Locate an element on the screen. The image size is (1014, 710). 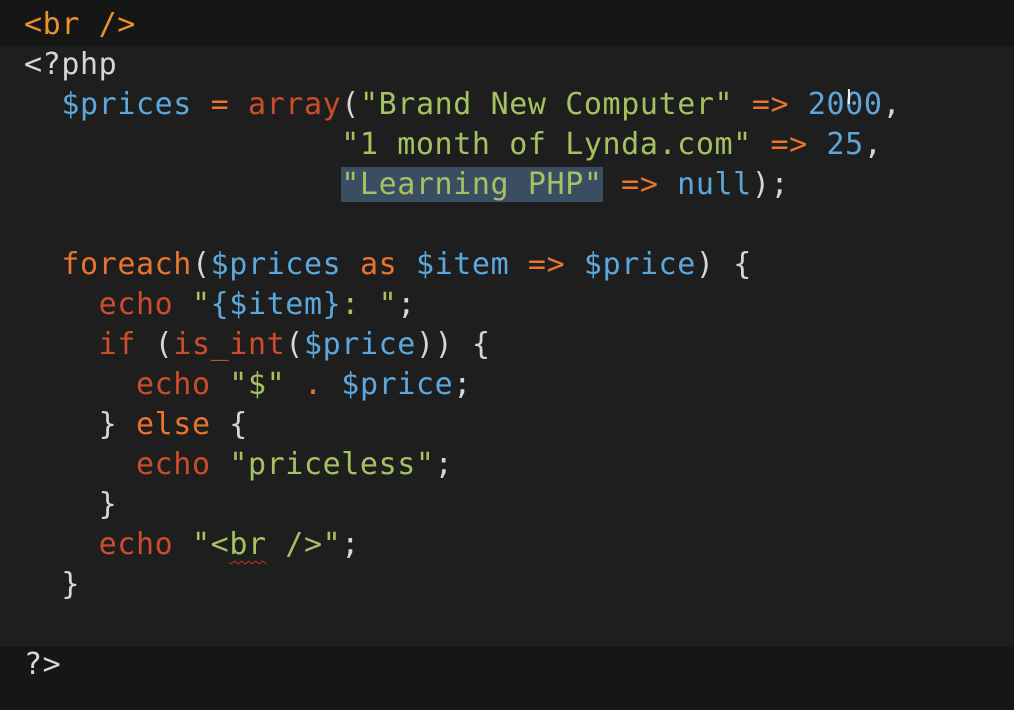
code-token: 25 is located at coordinates (845, 144).